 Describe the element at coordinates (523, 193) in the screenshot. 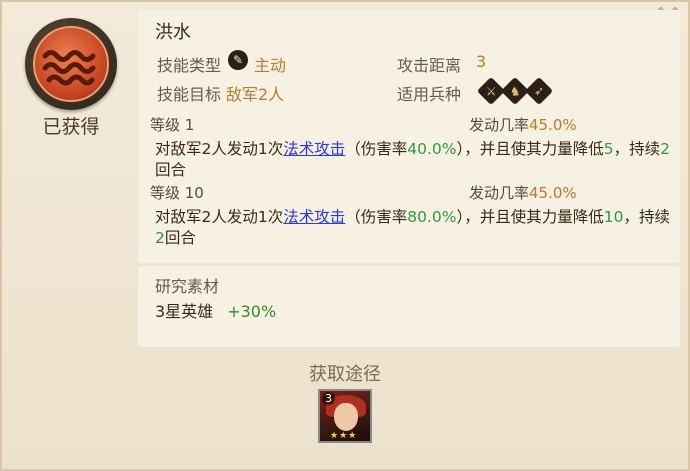

I see `level-10-rate: 发动几率45.0%` at that location.